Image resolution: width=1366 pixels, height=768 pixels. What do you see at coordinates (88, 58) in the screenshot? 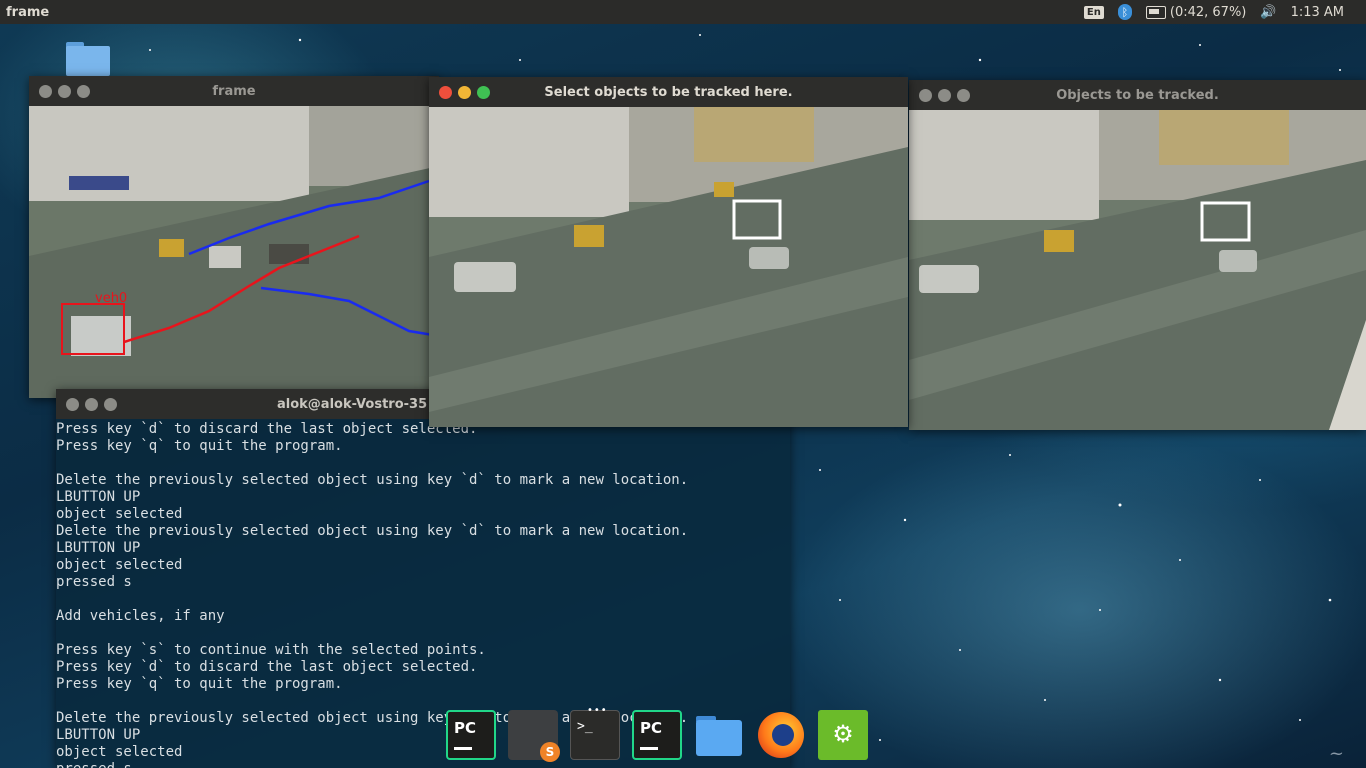
I see `desktop-folder-icon` at bounding box center [88, 58].